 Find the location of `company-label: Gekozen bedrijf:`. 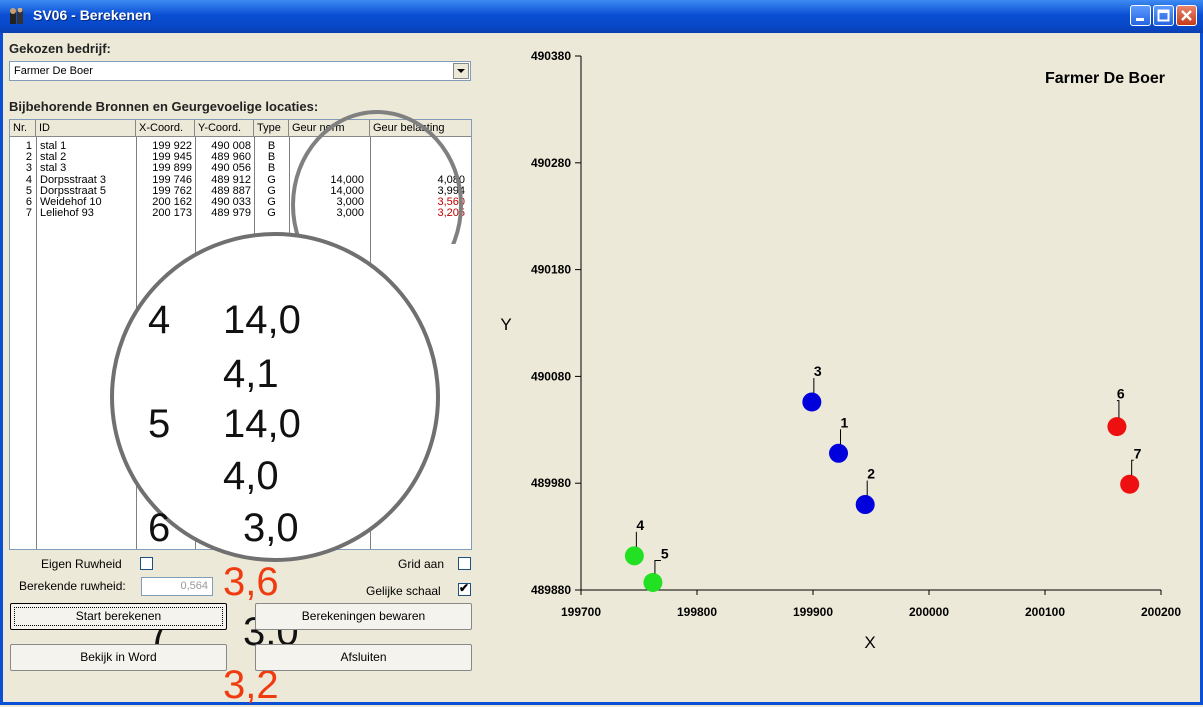

company-label: Gekozen bedrijf: is located at coordinates (60, 48).